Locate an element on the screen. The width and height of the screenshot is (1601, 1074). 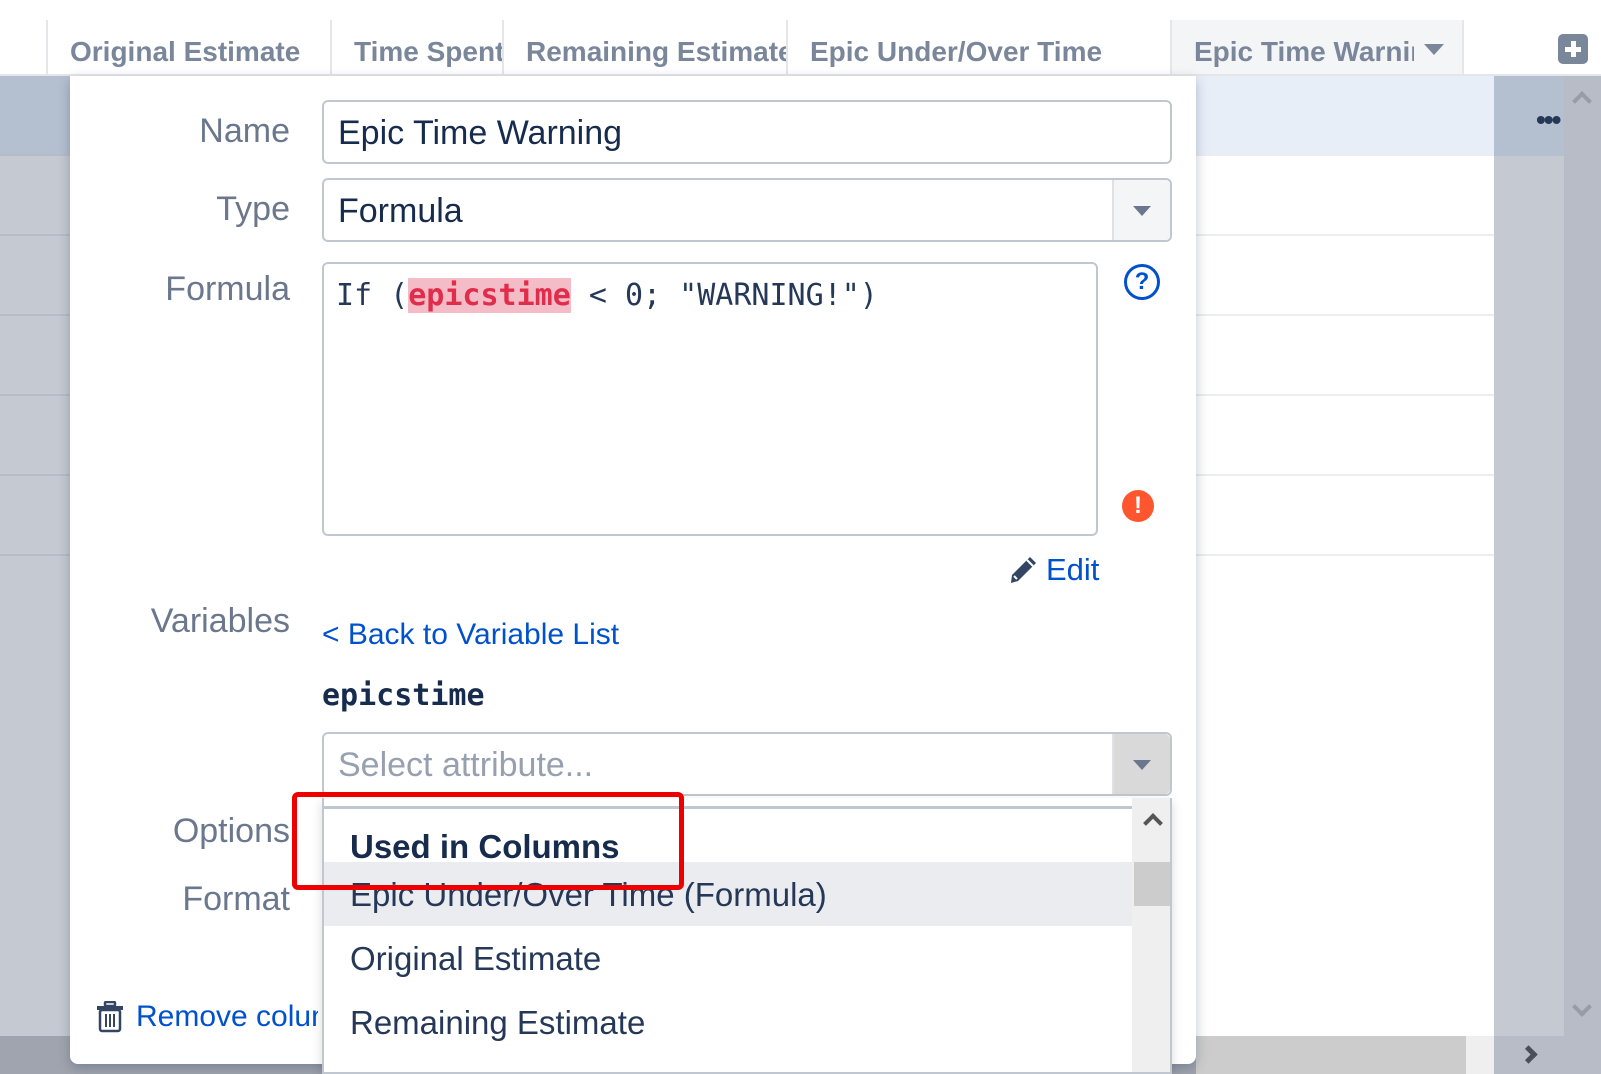
variables-label: Variables is located at coordinates (220, 621).